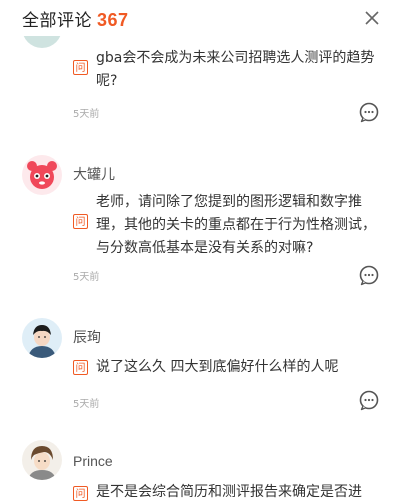 This screenshot has width=400, height=504. What do you see at coordinates (93, 461) in the screenshot?
I see `comment-author: Prince` at bounding box center [93, 461].